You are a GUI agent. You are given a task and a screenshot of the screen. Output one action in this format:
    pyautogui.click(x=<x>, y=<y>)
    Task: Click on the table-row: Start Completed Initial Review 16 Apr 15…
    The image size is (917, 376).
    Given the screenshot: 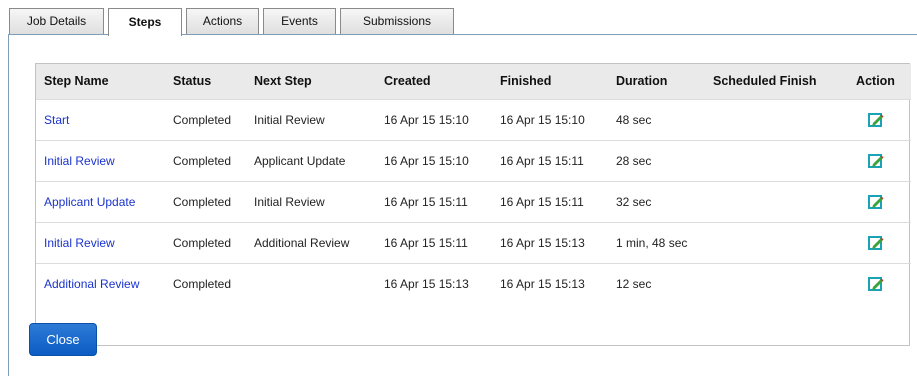 What is the action you would take?
    pyautogui.click(x=473, y=120)
    